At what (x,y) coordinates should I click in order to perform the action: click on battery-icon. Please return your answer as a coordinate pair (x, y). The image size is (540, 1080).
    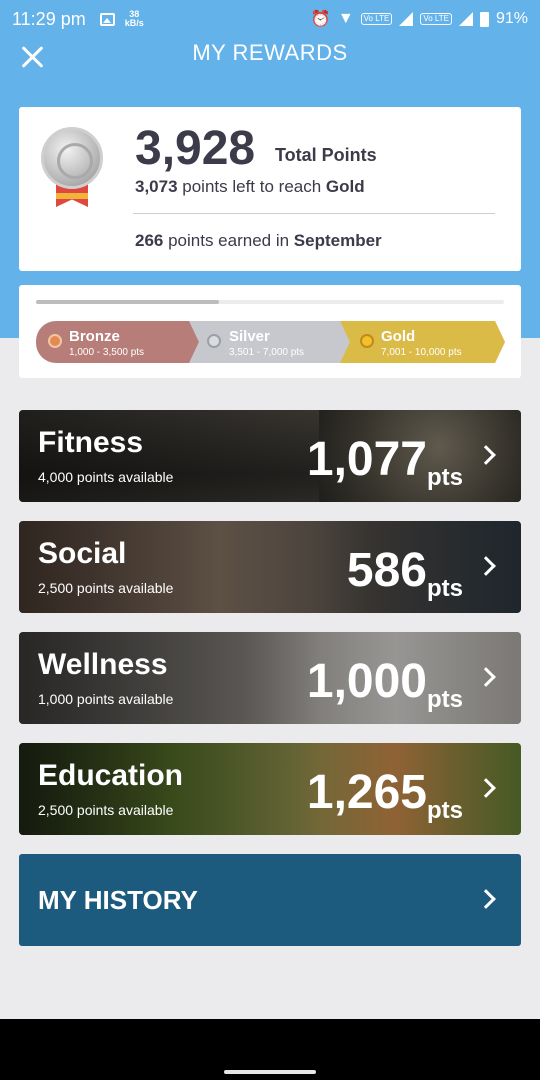
    Looking at the image, I should click on (484, 19).